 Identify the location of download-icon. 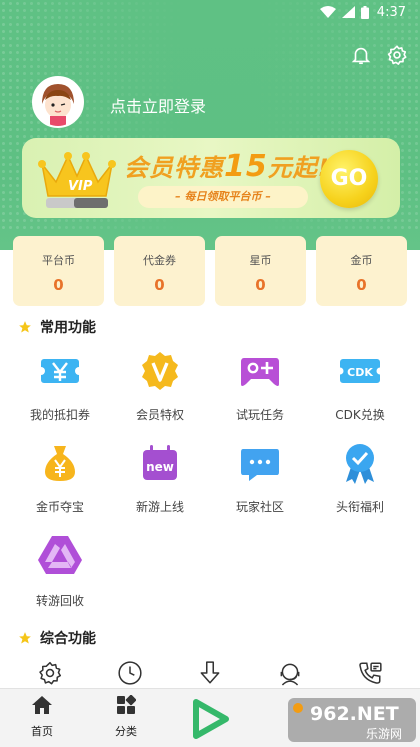
(210, 672).